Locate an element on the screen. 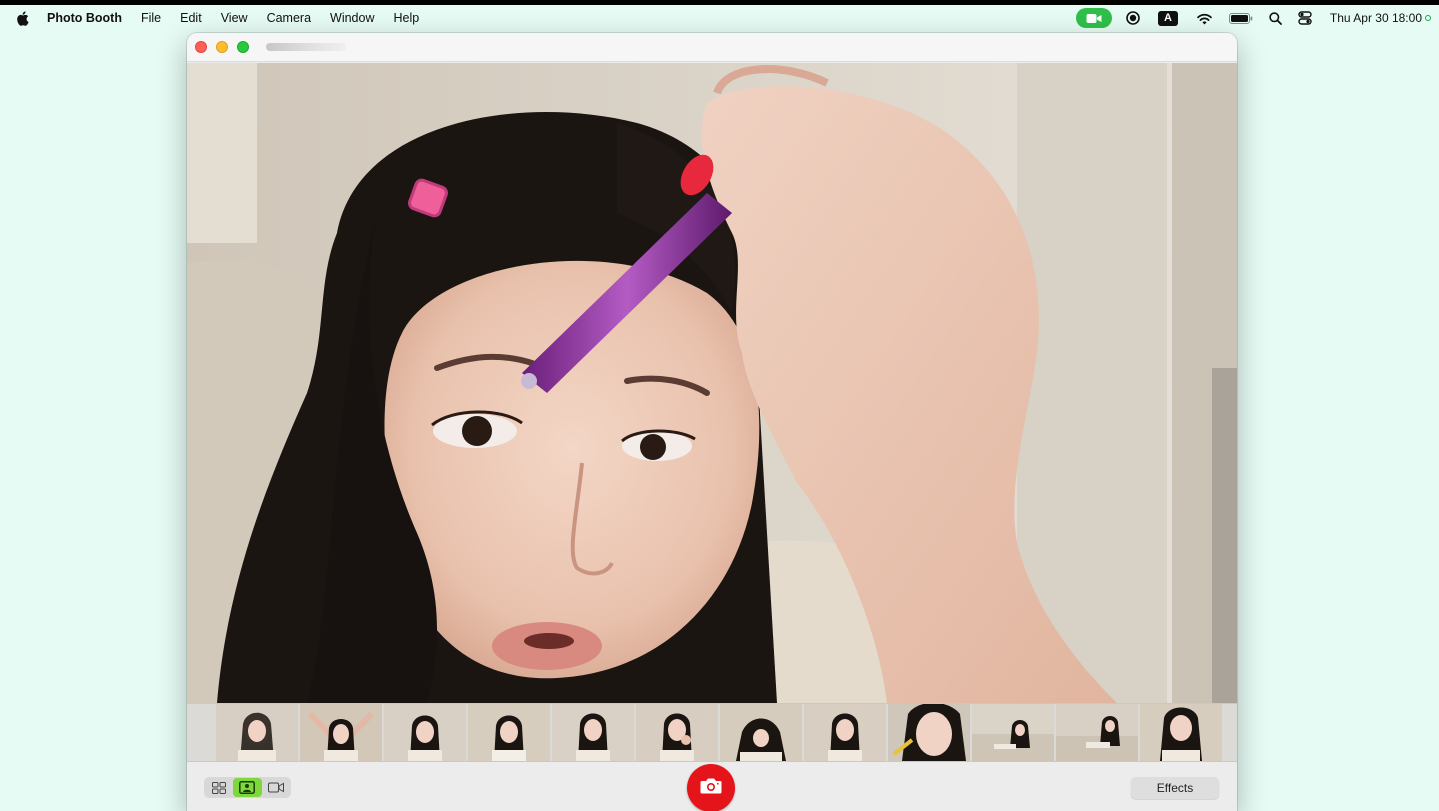  minimize-button is located at coordinates (222, 47).